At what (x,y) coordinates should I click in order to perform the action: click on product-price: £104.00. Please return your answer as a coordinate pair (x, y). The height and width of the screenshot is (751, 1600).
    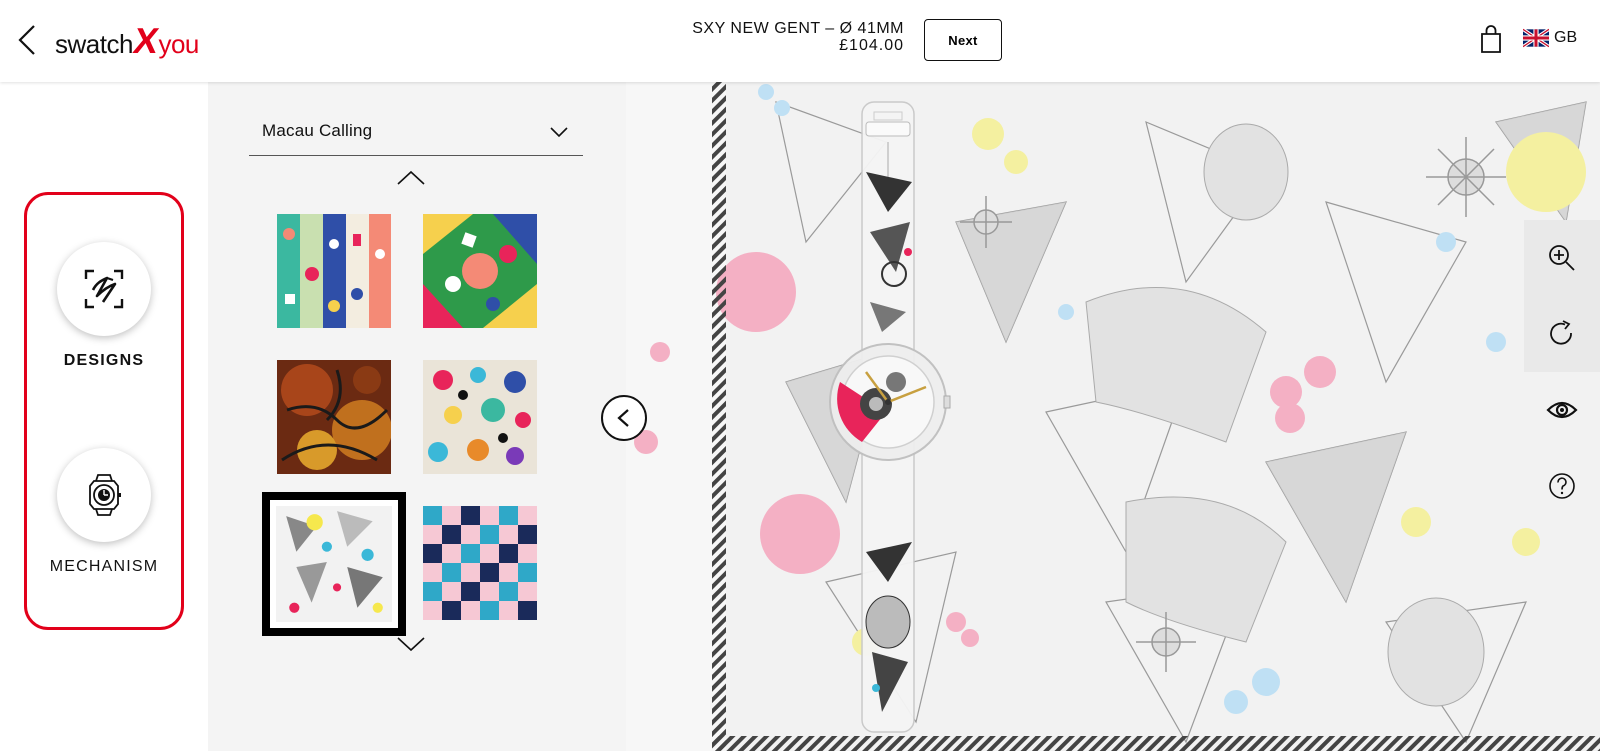
    Looking at the image, I should click on (871, 45).